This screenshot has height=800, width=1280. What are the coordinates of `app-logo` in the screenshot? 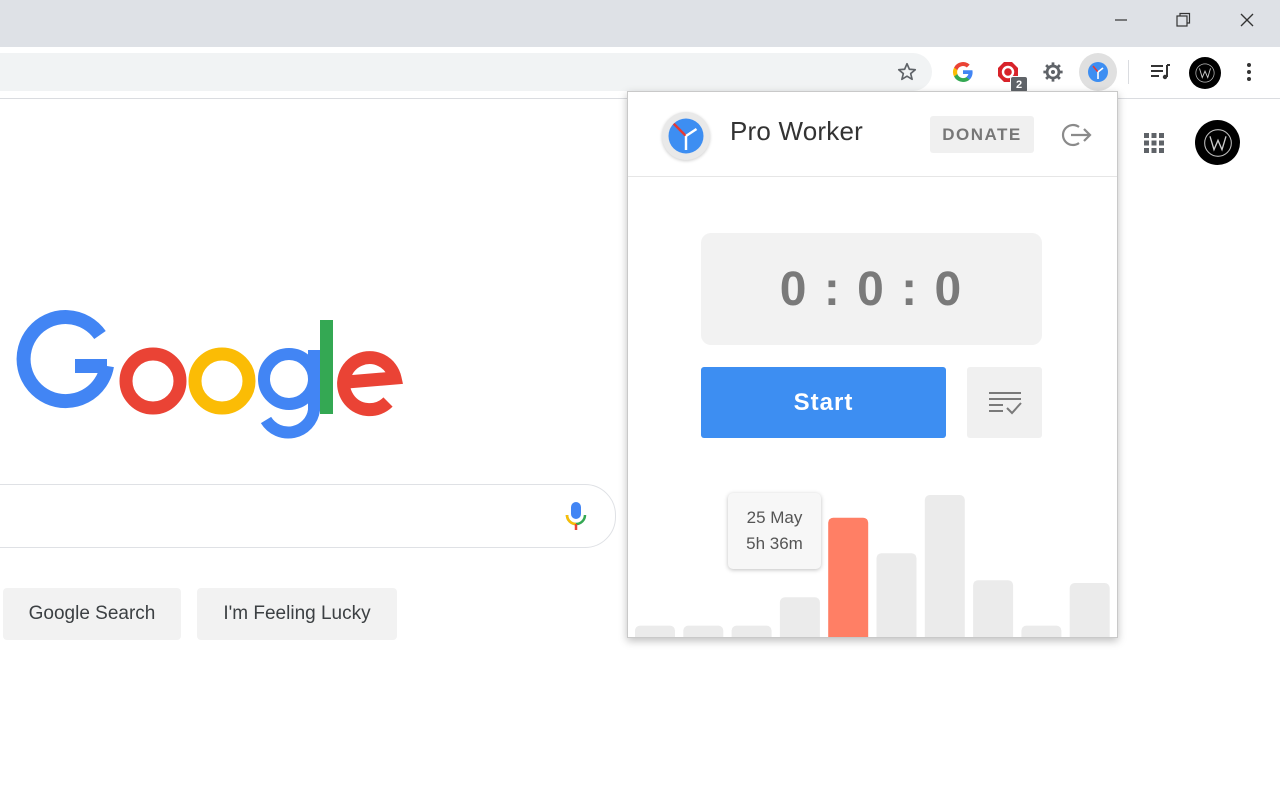 It's located at (686, 136).